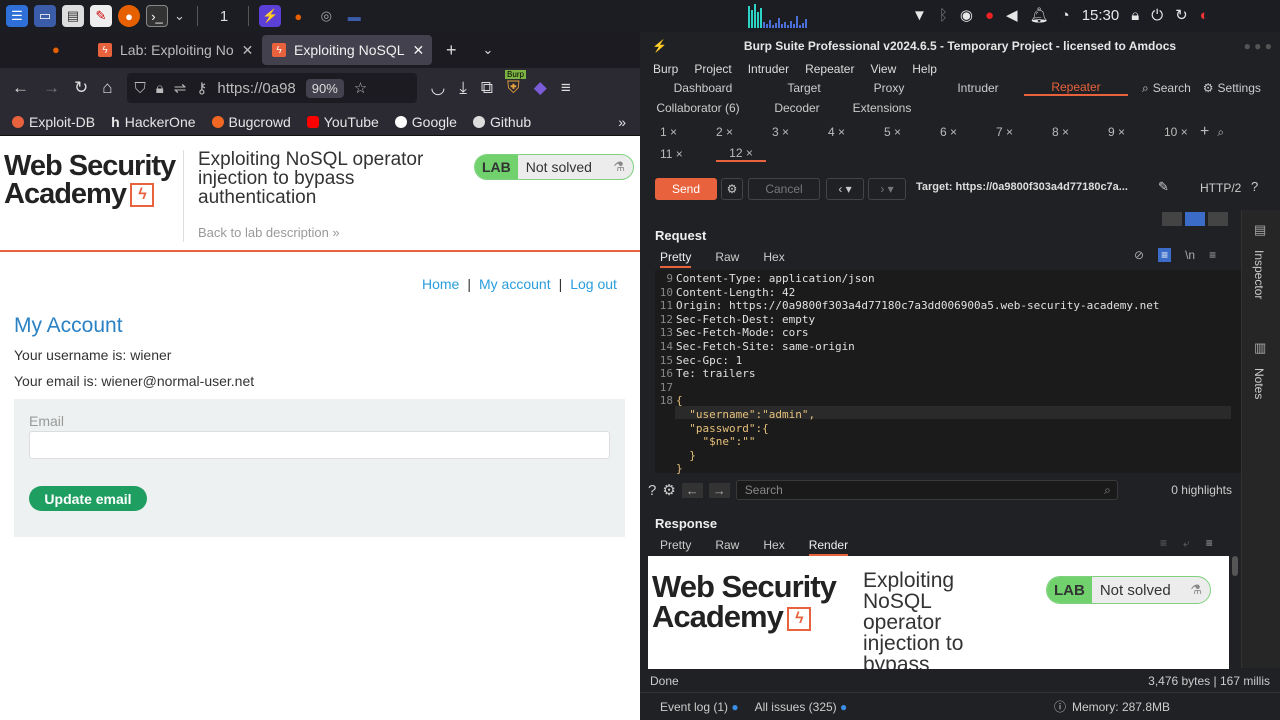 Image resolution: width=1280 pixels, height=720 pixels. I want to click on url-bar: ⛉ 🔒︎ ⇌ ⚷ https://0a98 90% ☆, so click(271, 88).